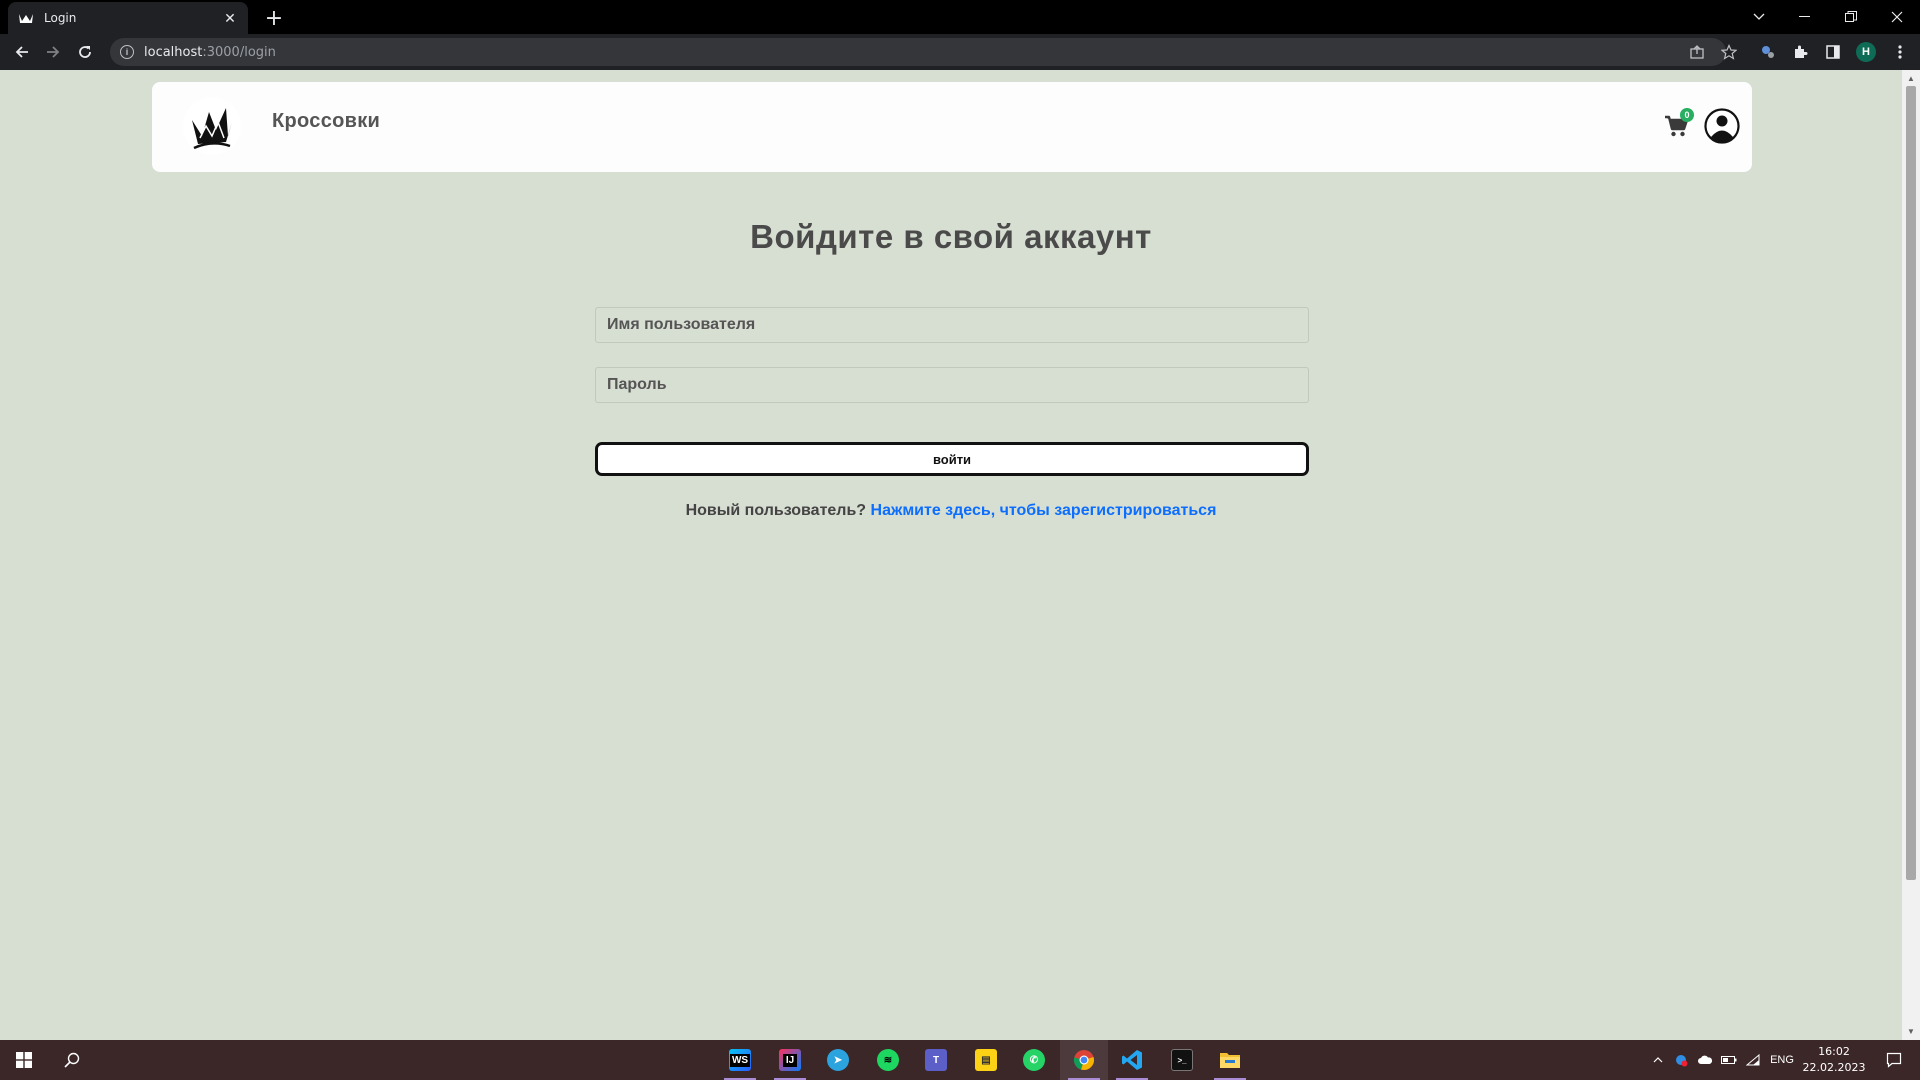  I want to click on scroll-up-icon: ▲, so click(1911, 78).